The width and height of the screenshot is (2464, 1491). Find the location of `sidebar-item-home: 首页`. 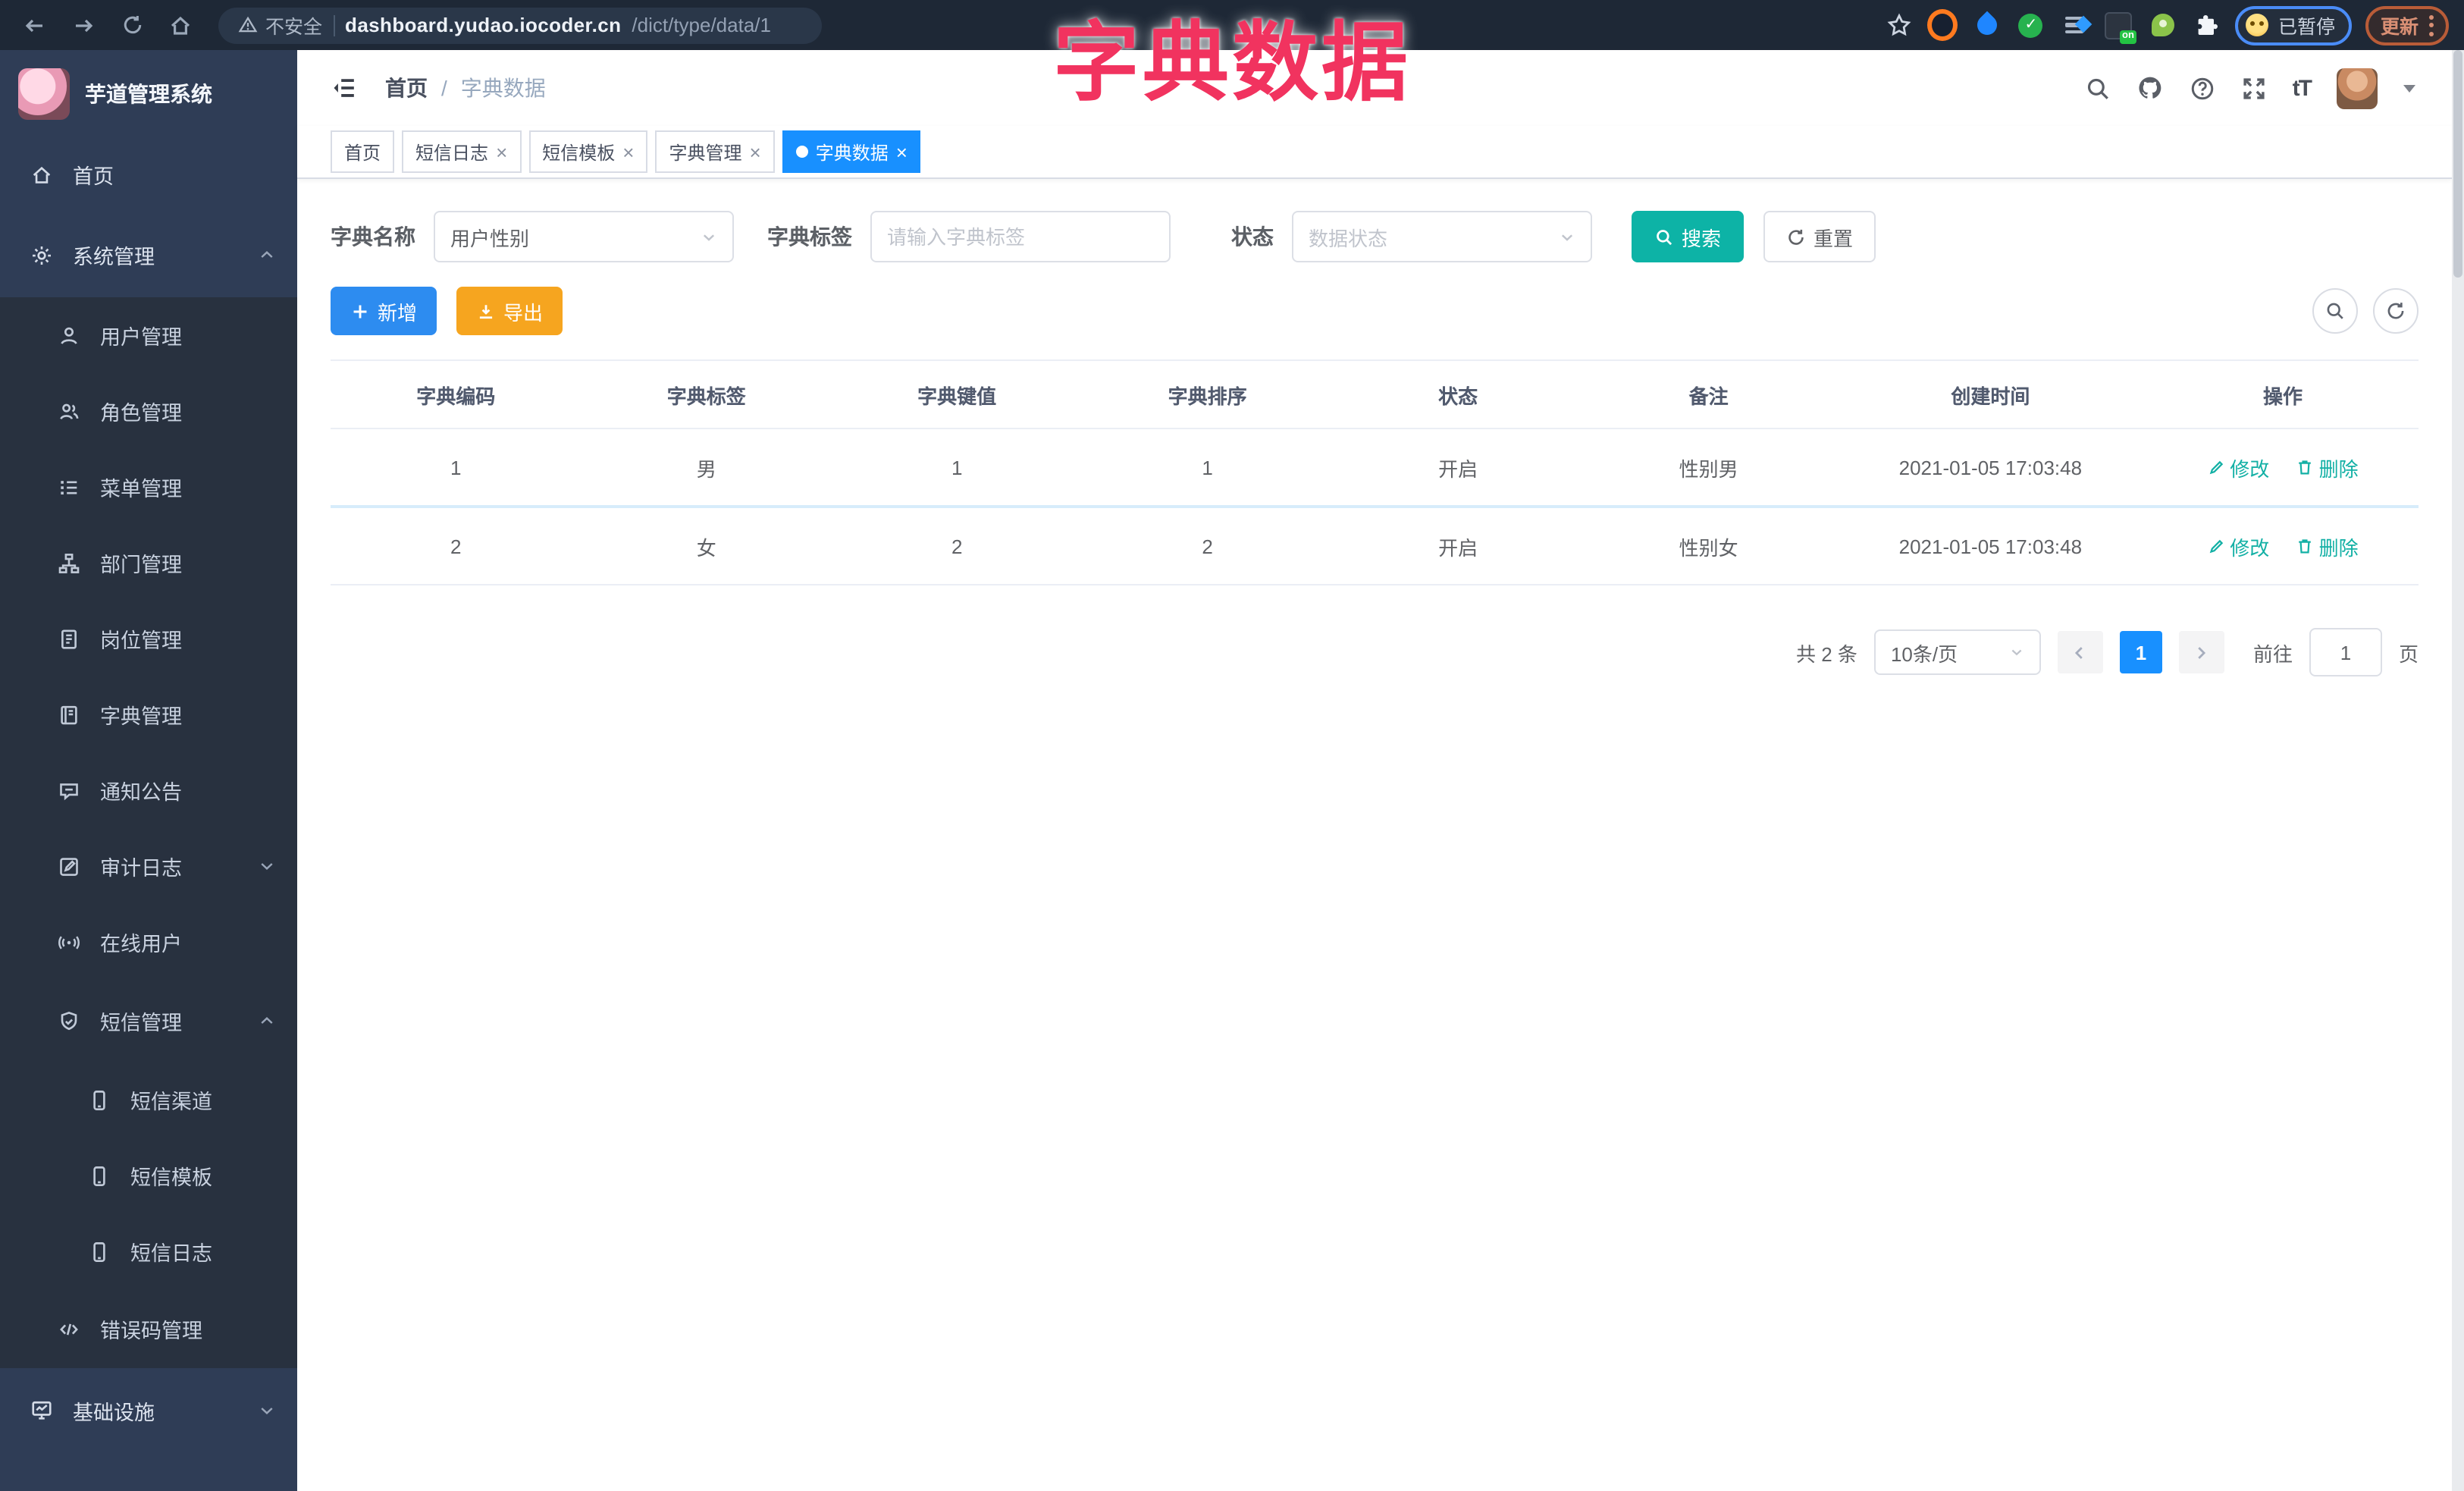

sidebar-item-home: 首页 is located at coordinates (148, 174).